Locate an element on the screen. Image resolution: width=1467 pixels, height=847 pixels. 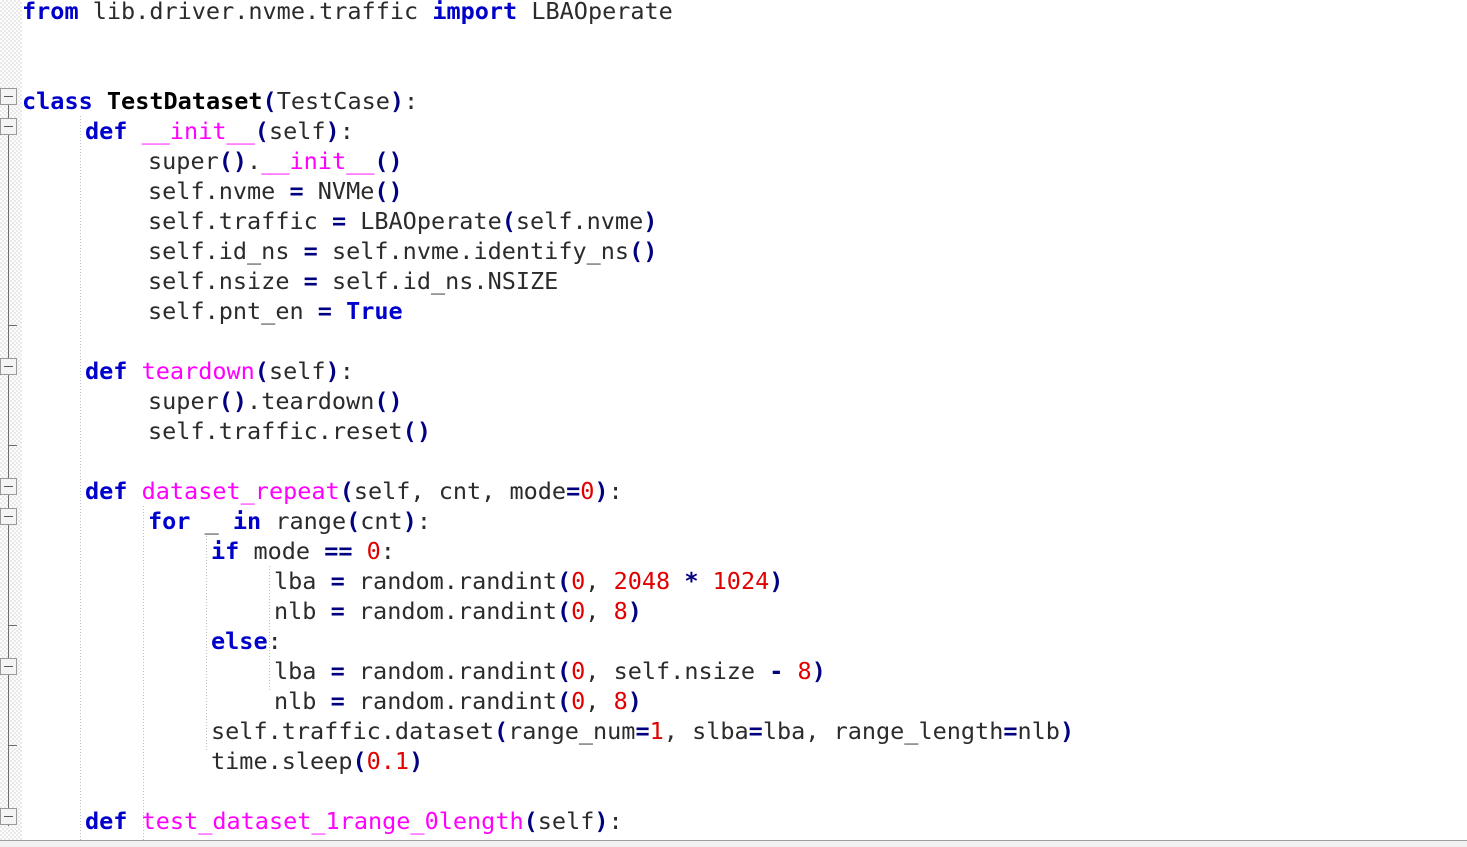
code-line: self.nvme = NVMe() is located at coordinates (275, 191).